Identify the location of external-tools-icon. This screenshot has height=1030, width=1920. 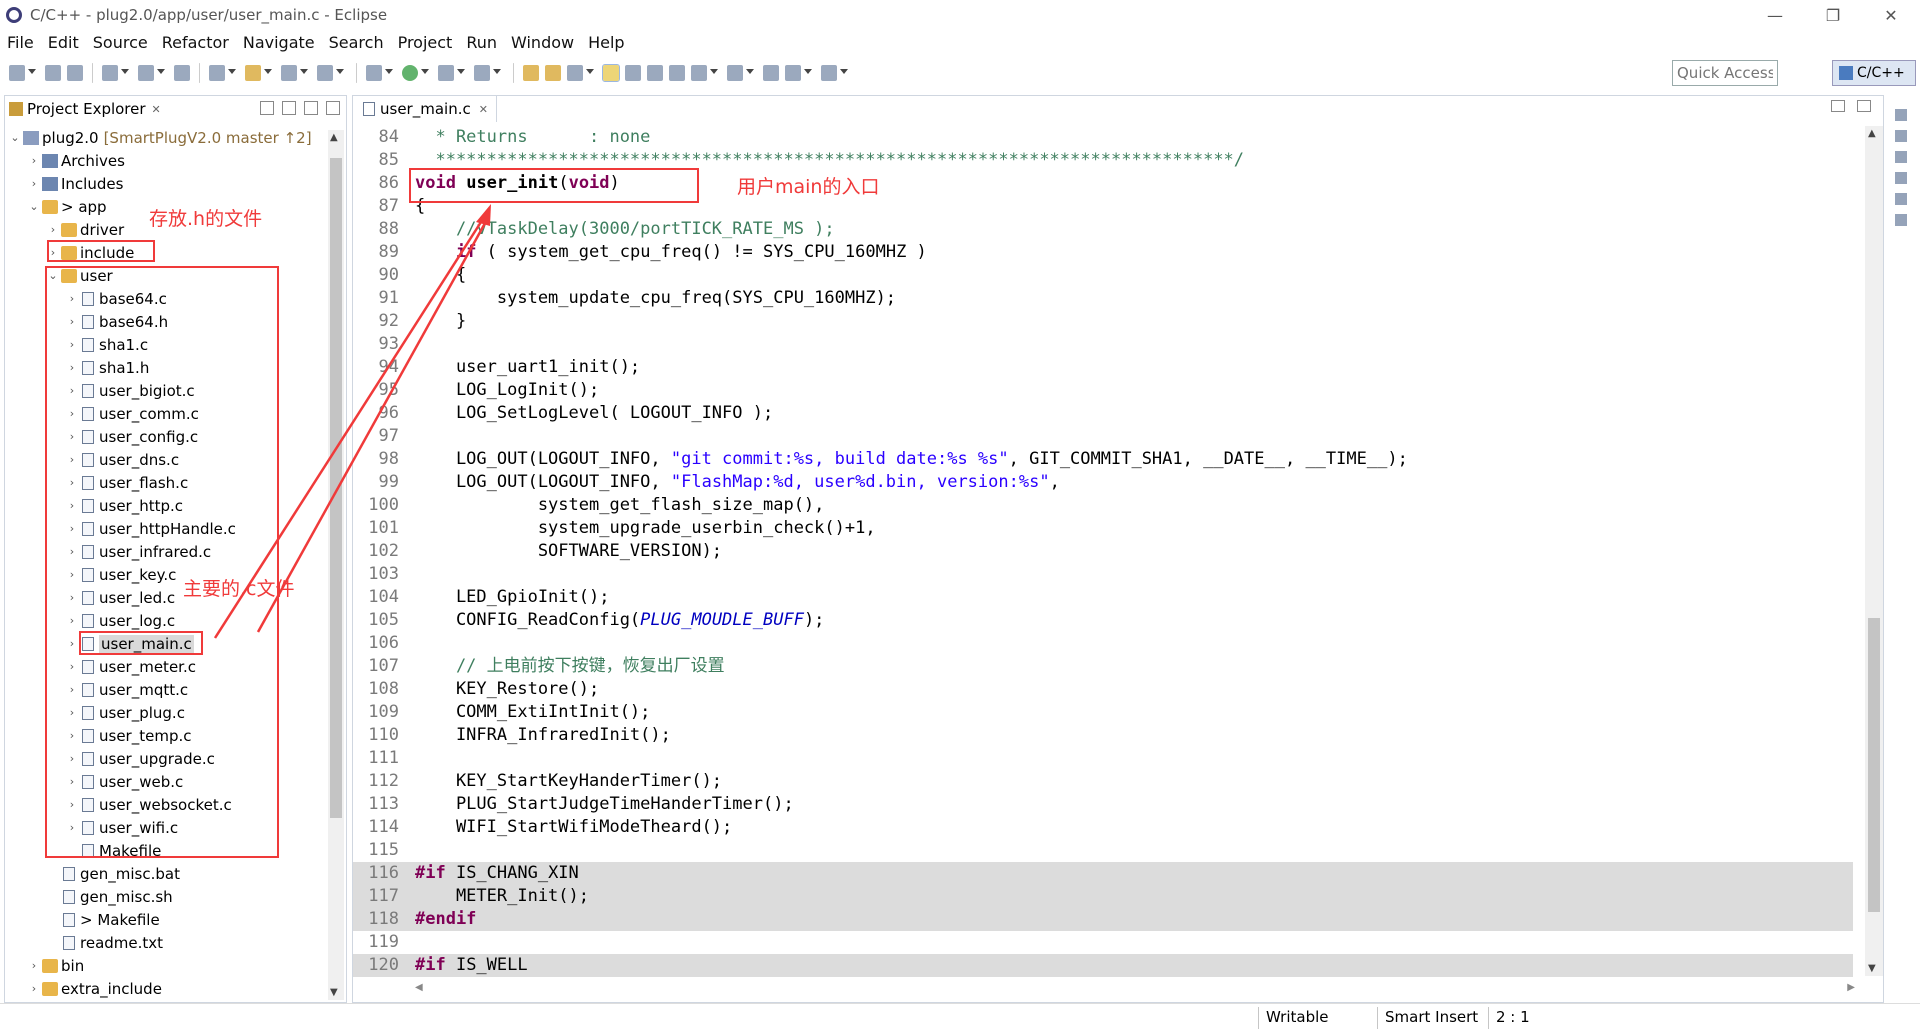
(482, 73).